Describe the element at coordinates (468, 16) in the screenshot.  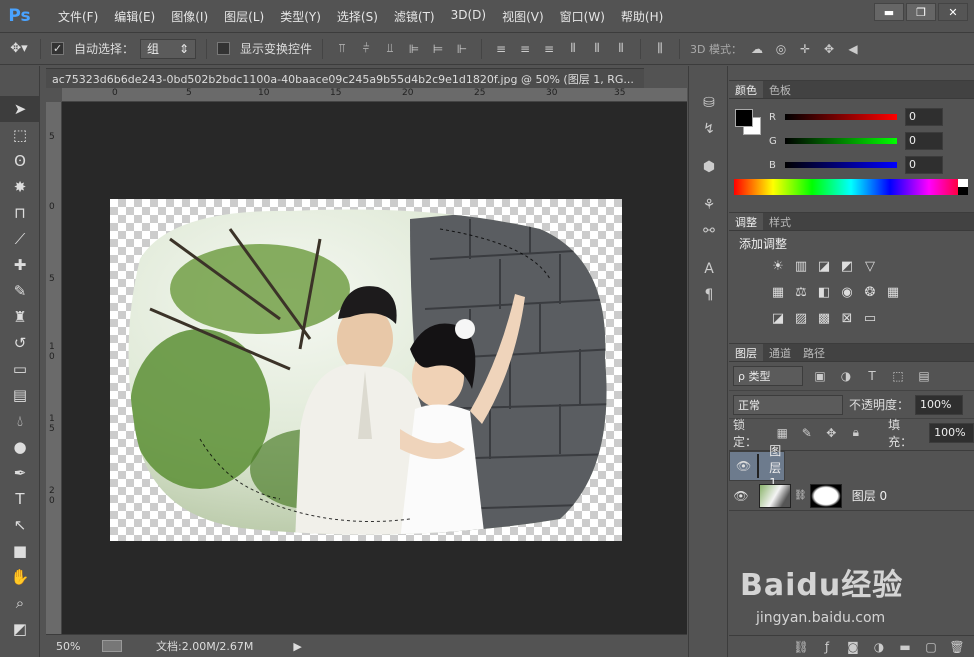
I see `menu-3d: 3D(D)` at that location.